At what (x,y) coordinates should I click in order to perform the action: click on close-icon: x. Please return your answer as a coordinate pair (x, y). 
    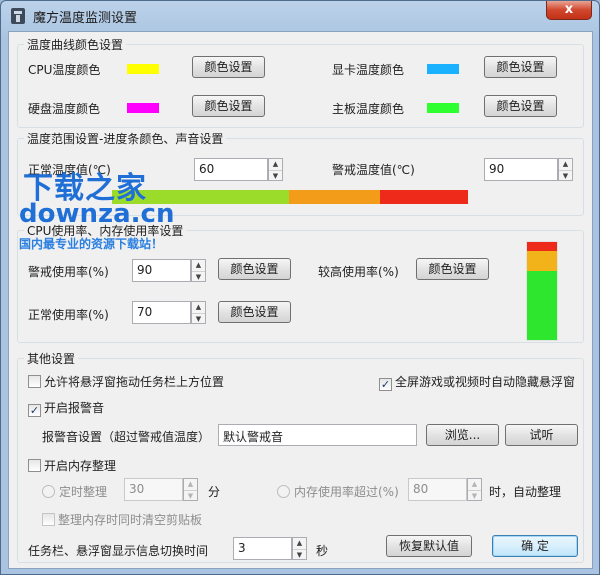
    Looking at the image, I should click on (569, 9).